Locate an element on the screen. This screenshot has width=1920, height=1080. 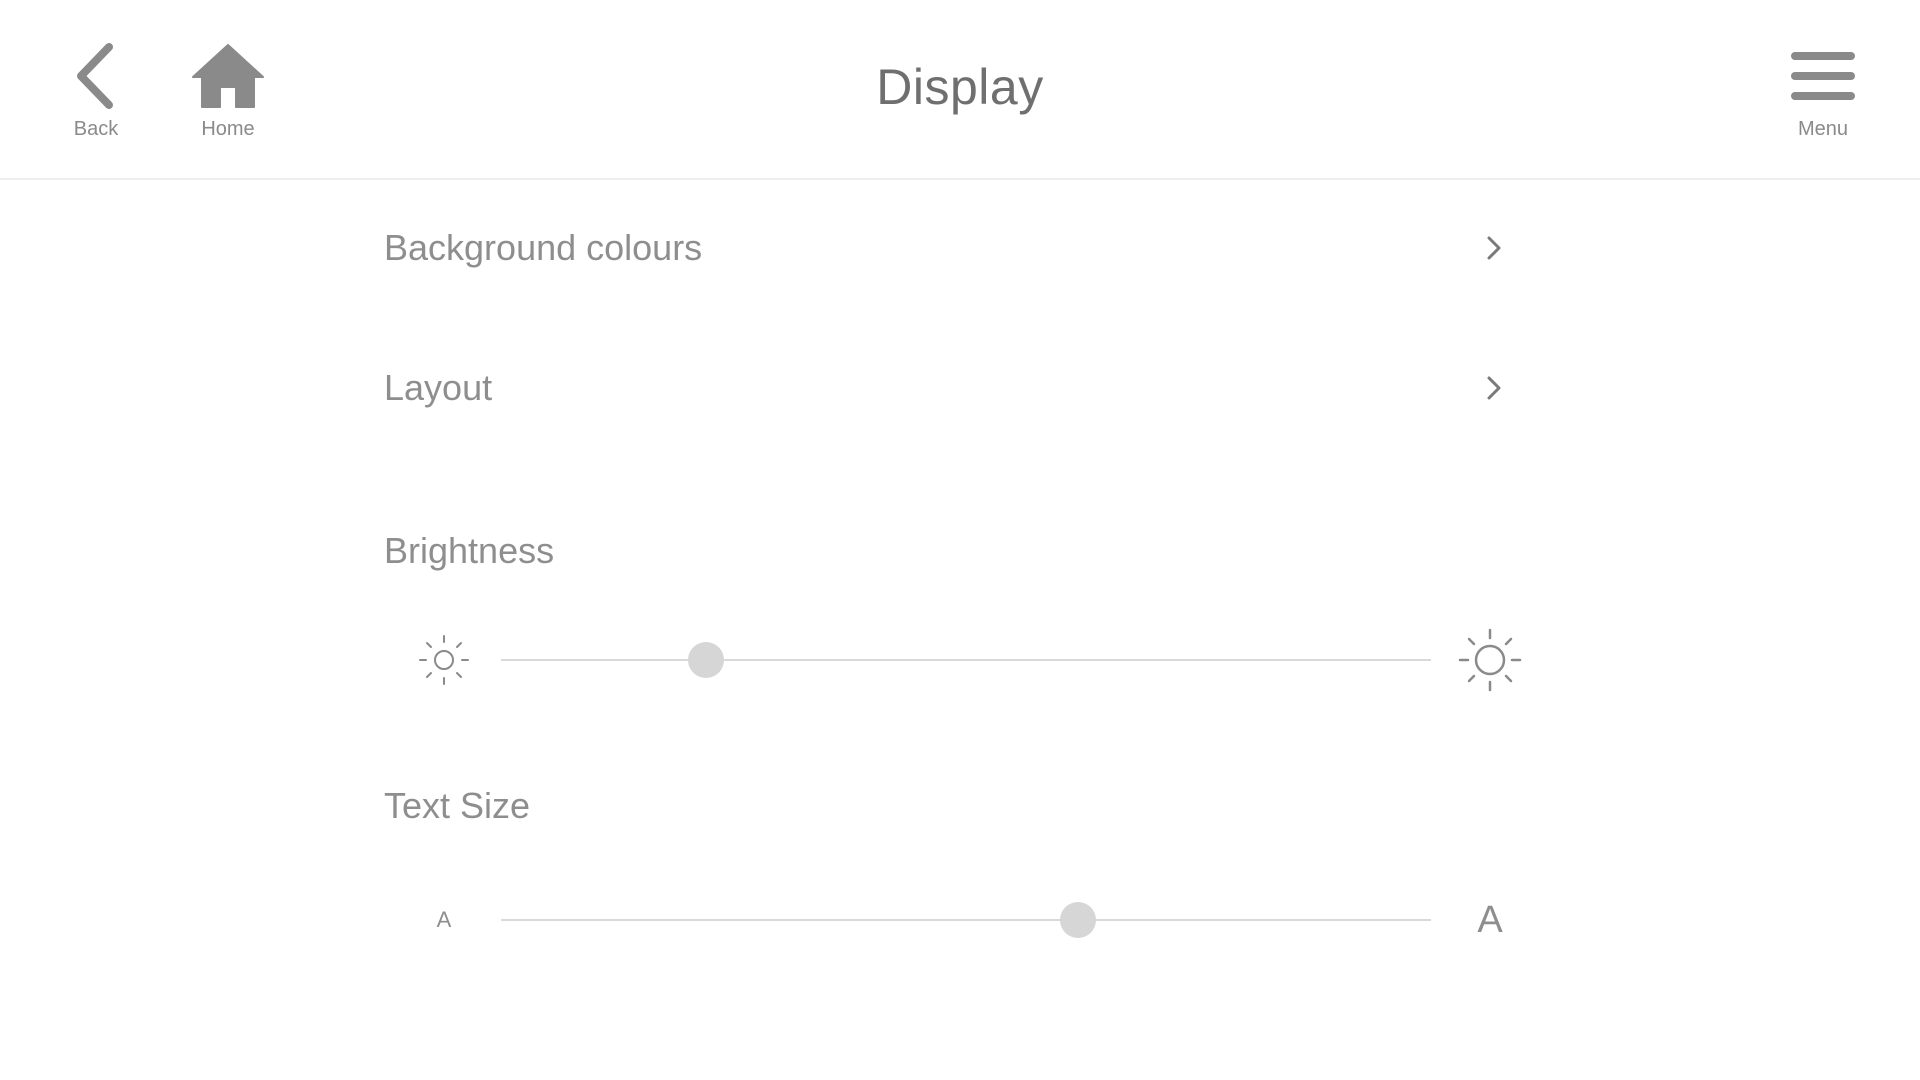
text-size-label: Text Size is located at coordinates (457, 805).